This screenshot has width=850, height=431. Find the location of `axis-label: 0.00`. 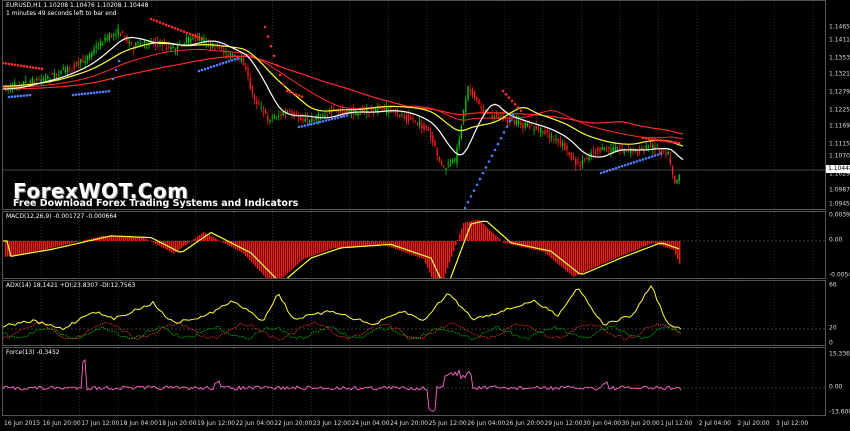

axis-label: 0.00 is located at coordinates (836, 387).